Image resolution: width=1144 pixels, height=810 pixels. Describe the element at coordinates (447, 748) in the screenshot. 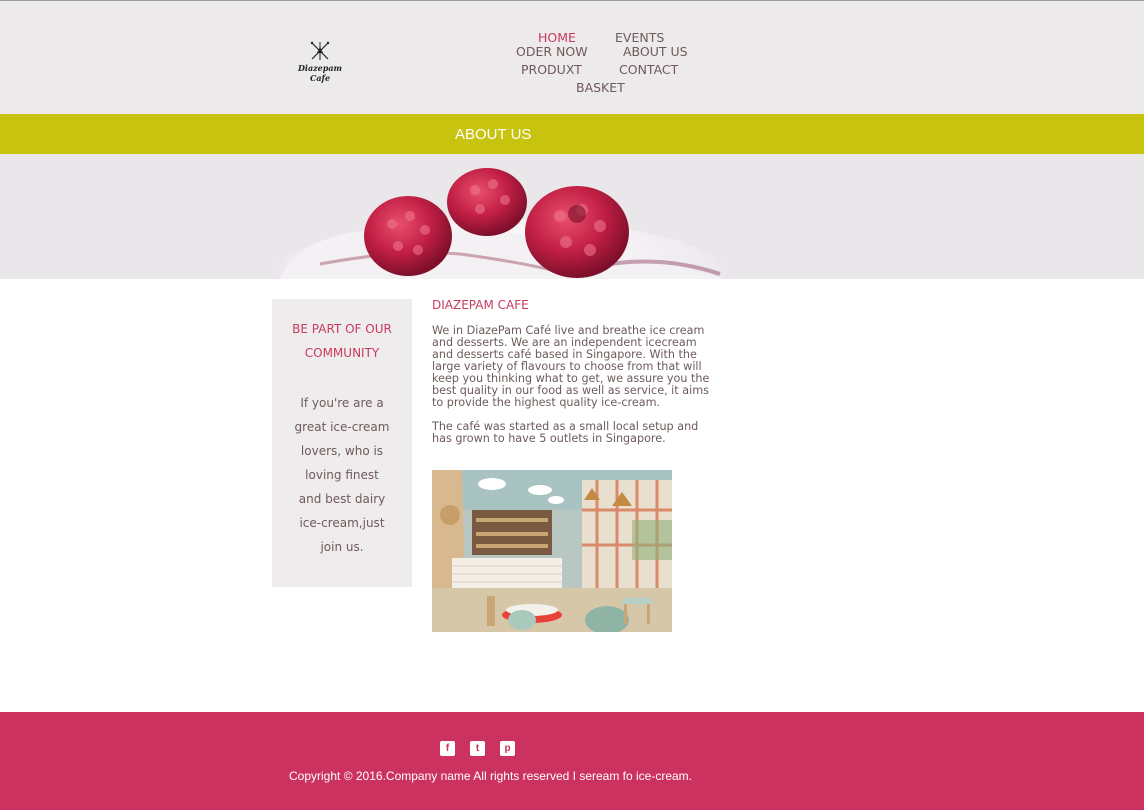

I see `facebook-icon: f` at that location.